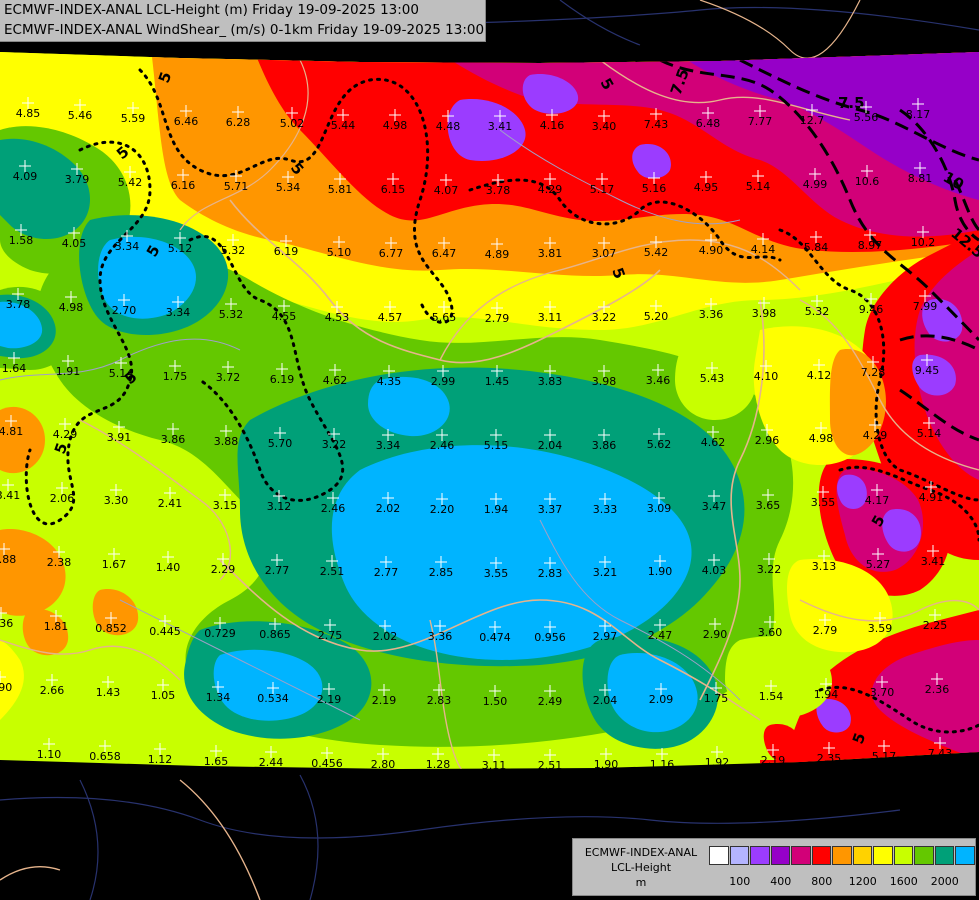 Image resolution: width=979 pixels, height=900 pixels. What do you see at coordinates (641, 852) in the screenshot?
I see `legend-model: ECMWF-INDEX-ANAL` at bounding box center [641, 852].